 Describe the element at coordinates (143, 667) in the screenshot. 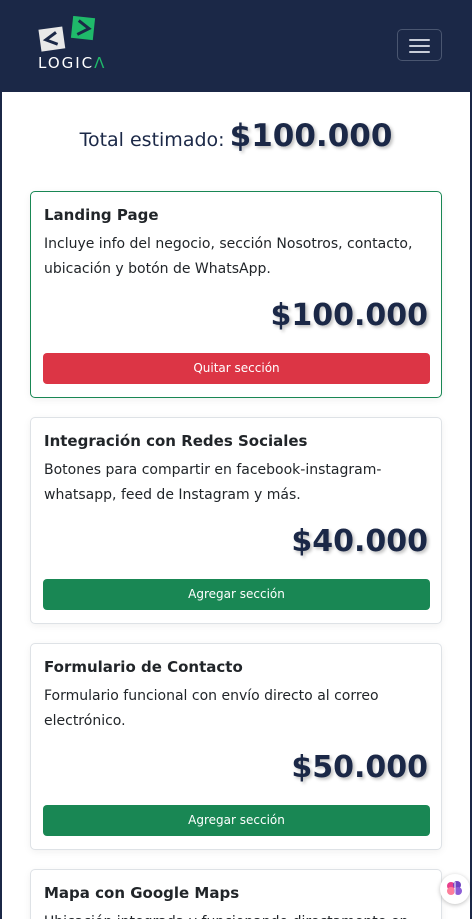

I see `card-title: Formulario de Contacto` at that location.